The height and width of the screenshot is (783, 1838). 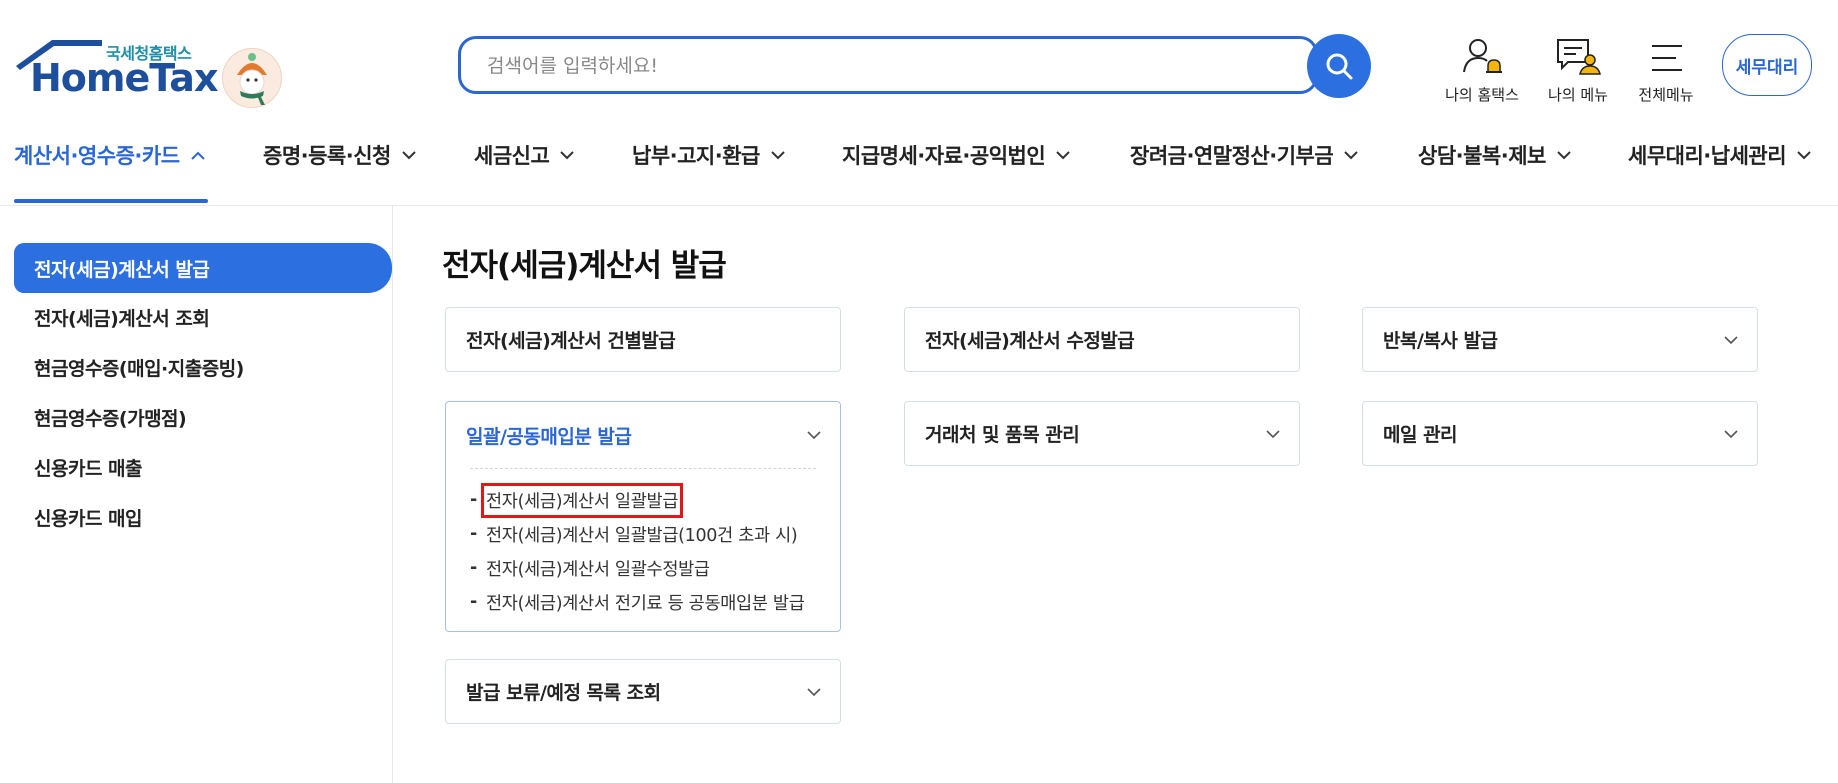 I want to click on gnb-tax-return: 세금신고, so click(x=524, y=155).